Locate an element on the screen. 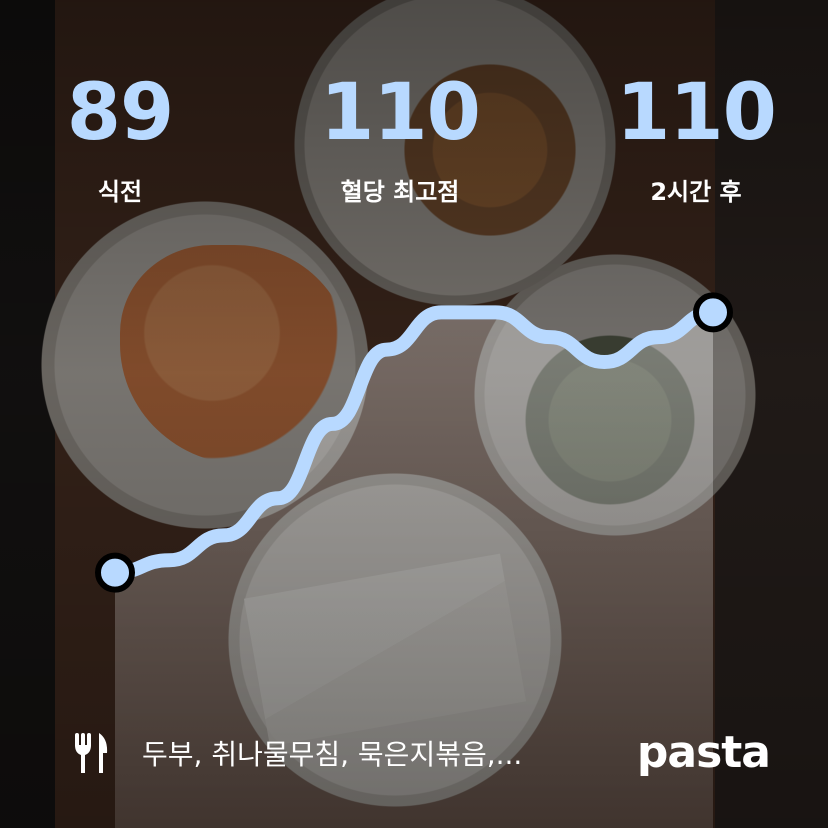  pre-meal-stat: 89 식전 is located at coordinates (120, 140).